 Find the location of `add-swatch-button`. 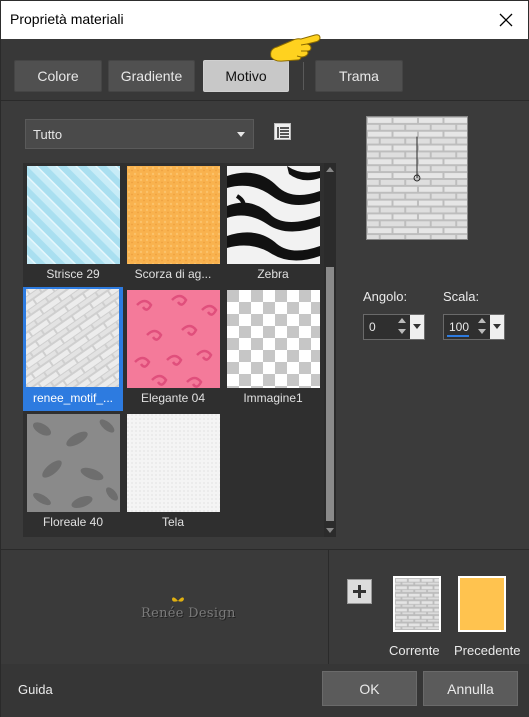

add-swatch-button is located at coordinates (359, 591).